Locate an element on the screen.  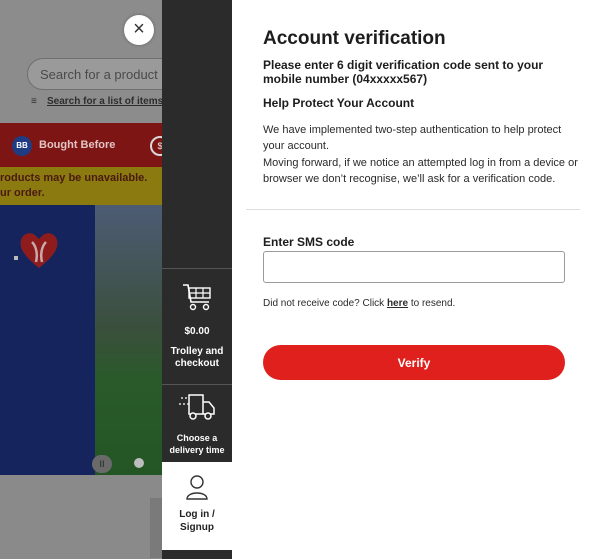
bought-before-icon: BB is located at coordinates (22, 146).